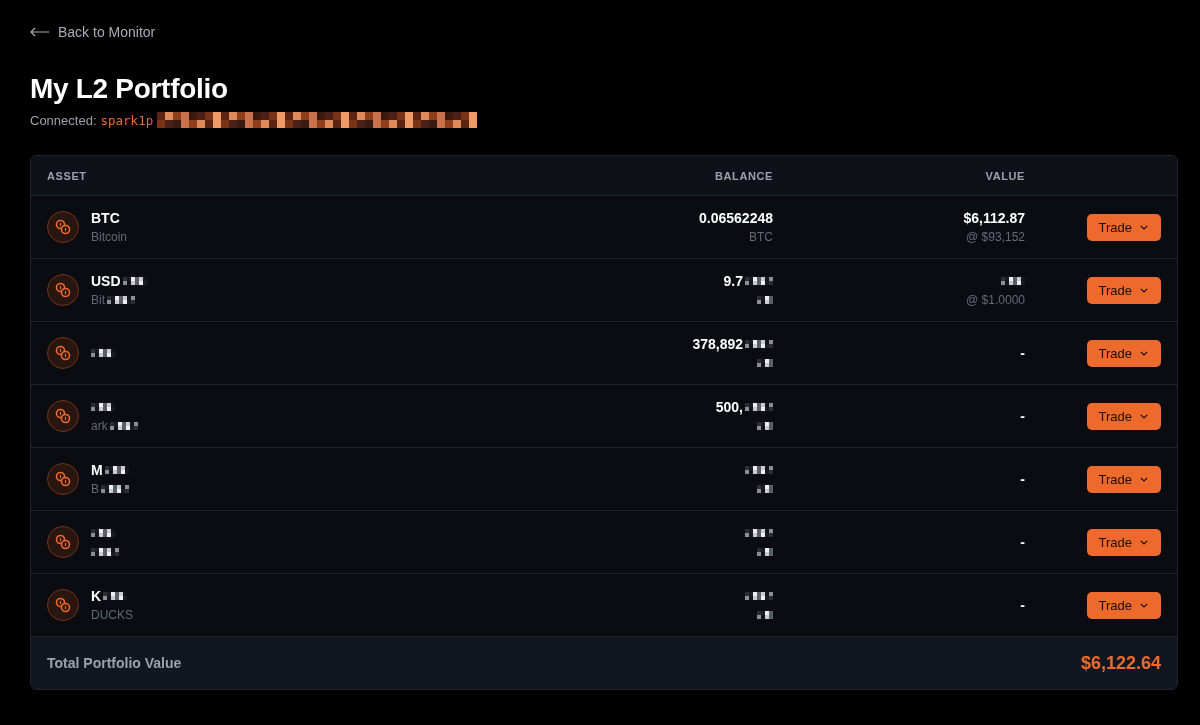 The width and height of the screenshot is (1200, 725). Describe the element at coordinates (98, 300) in the screenshot. I see `asset-name: Bit` at that location.